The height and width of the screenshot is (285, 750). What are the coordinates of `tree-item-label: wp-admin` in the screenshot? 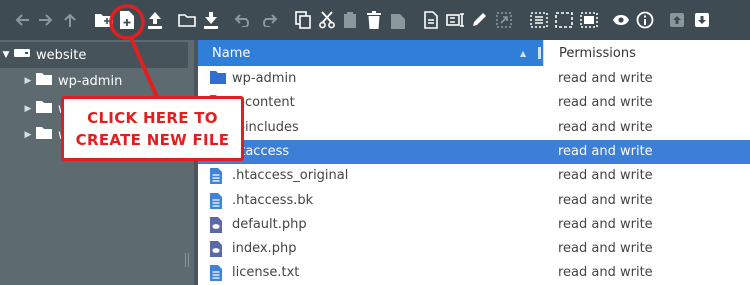 It's located at (90, 81).